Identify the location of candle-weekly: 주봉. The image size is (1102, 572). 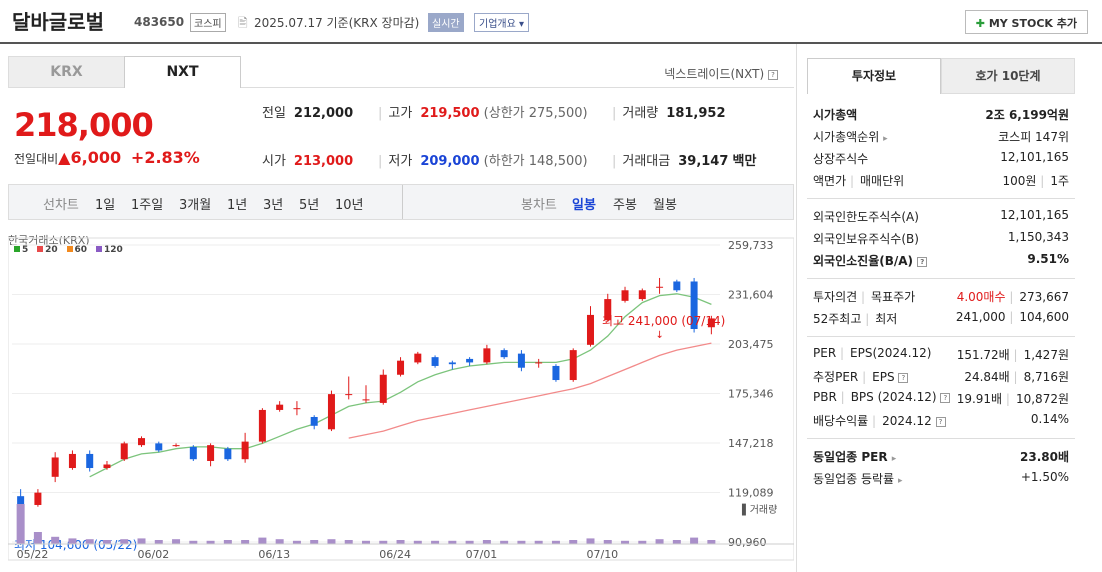
(625, 203).